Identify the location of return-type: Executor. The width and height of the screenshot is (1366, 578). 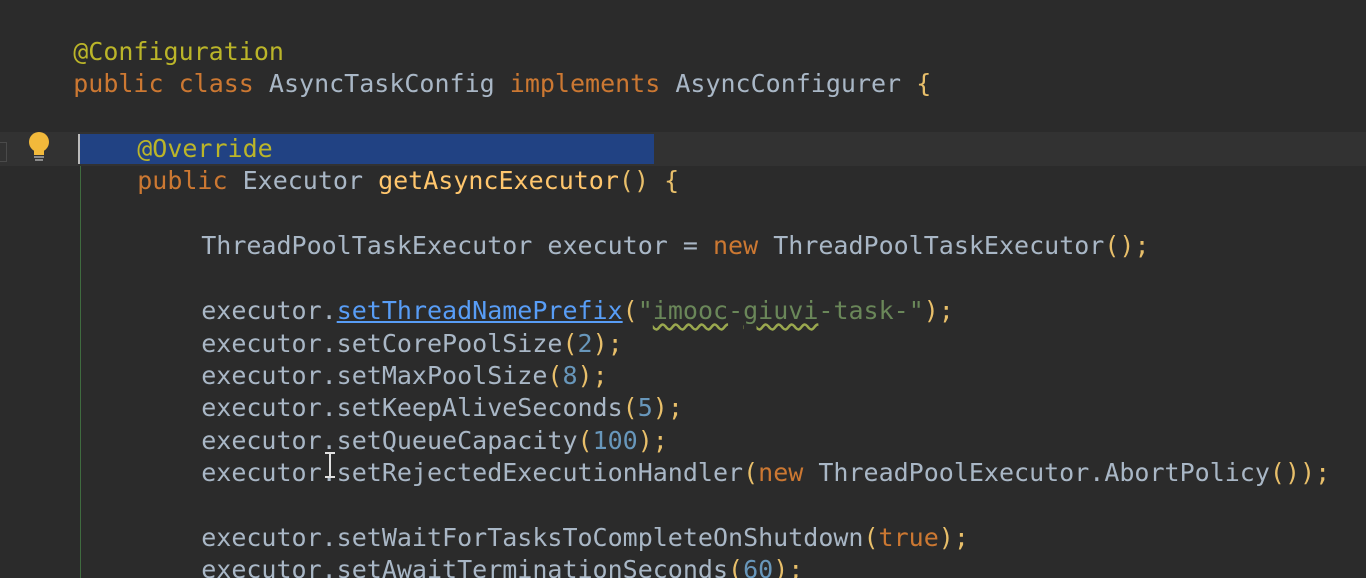
(303, 180).